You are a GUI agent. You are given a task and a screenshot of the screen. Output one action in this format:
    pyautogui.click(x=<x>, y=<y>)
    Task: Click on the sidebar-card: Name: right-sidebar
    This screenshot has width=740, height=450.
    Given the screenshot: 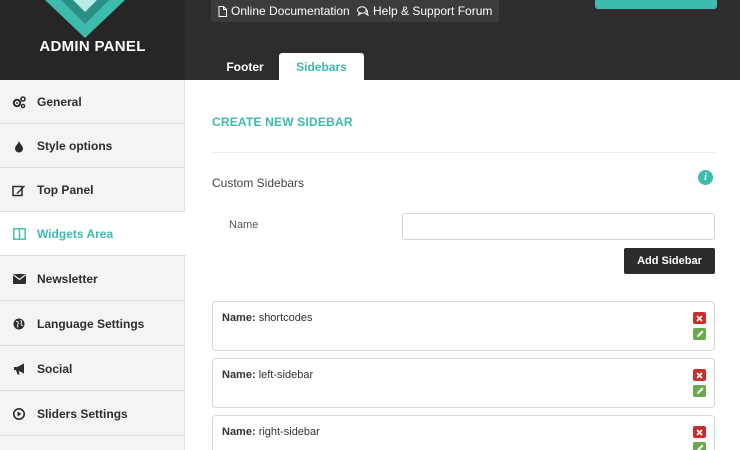 What is the action you would take?
    pyautogui.click(x=463, y=432)
    